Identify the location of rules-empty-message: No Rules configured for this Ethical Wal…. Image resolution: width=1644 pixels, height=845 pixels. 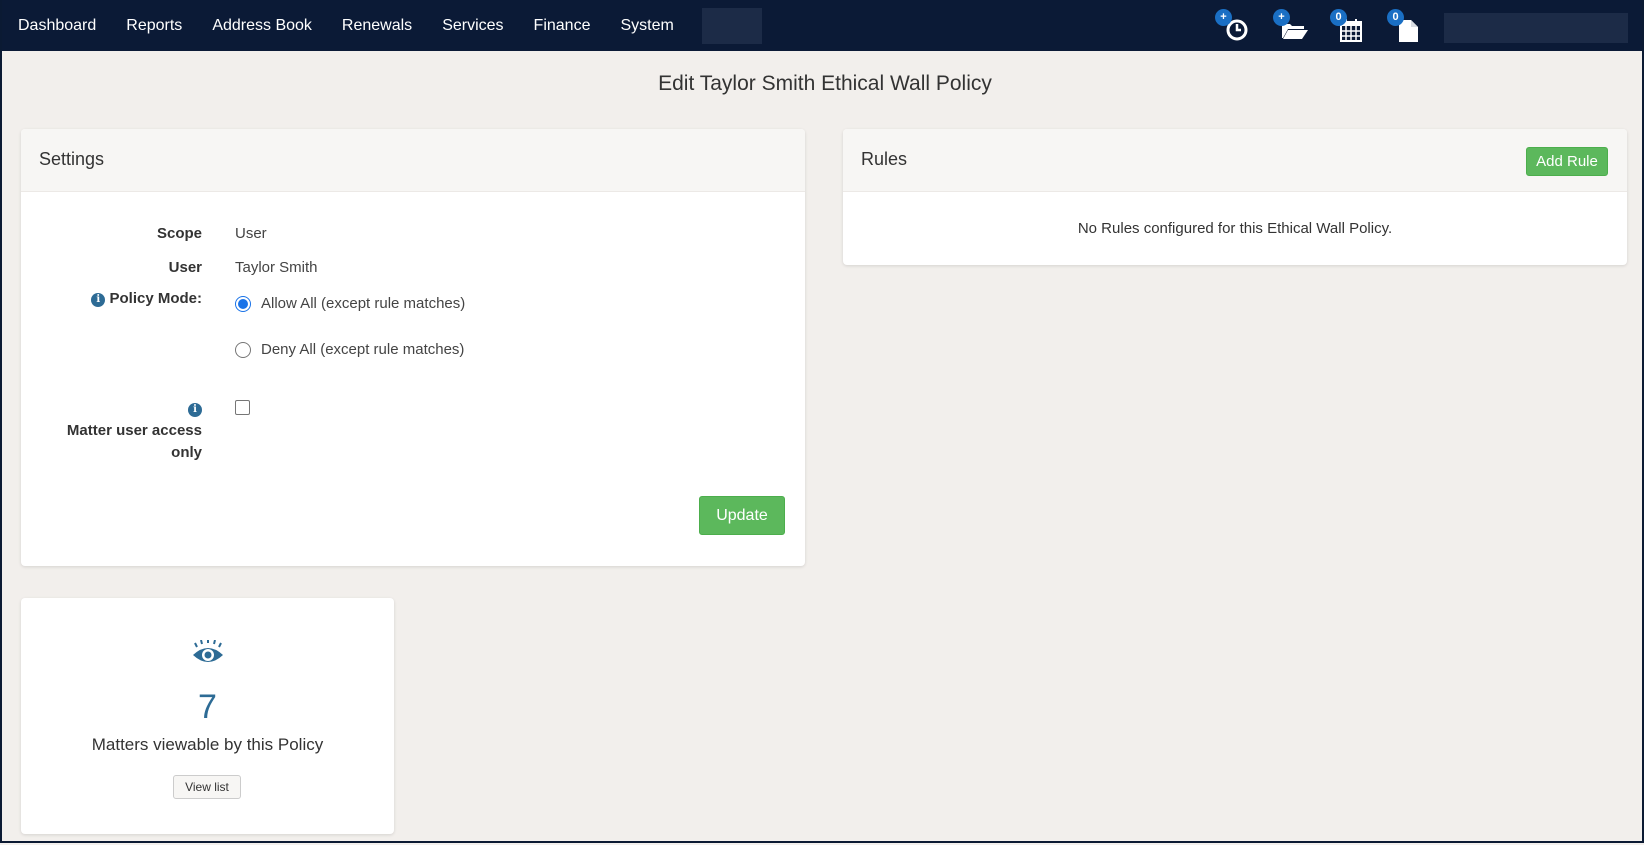
(1235, 228).